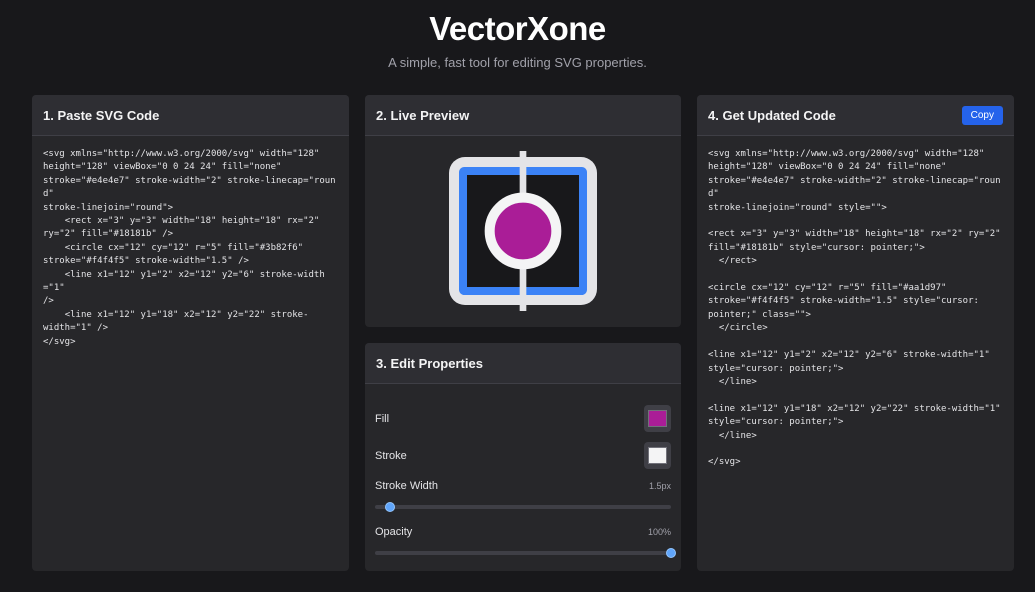 The image size is (1035, 592). I want to click on preview-panel-title: 2. Live Preview, so click(423, 115).